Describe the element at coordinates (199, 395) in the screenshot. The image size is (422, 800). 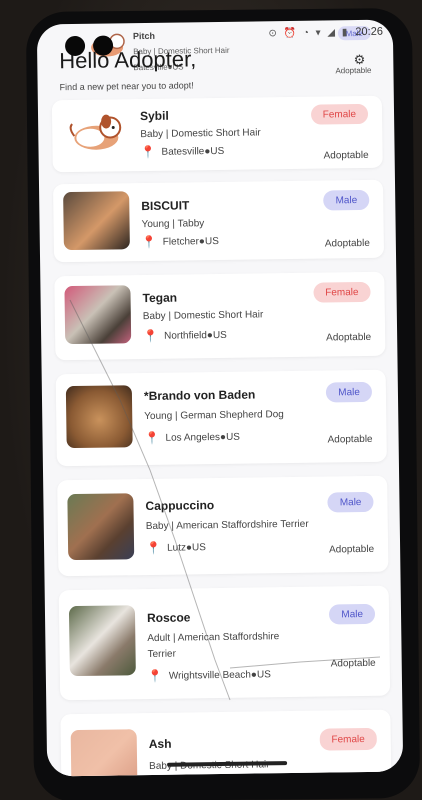
I see `pet-name: *Brando von Baden` at that location.